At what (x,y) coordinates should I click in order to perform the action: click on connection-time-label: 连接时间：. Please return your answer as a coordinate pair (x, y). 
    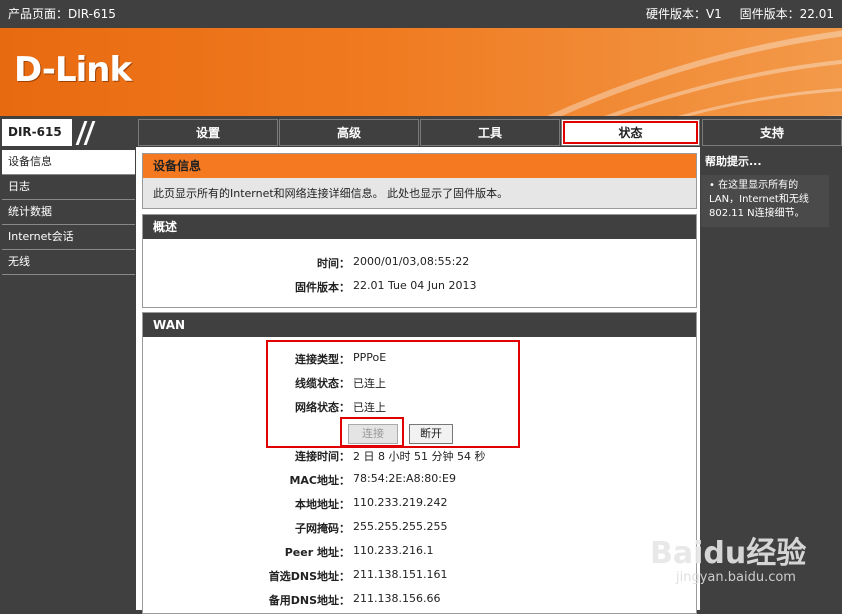
    Looking at the image, I should click on (322, 456).